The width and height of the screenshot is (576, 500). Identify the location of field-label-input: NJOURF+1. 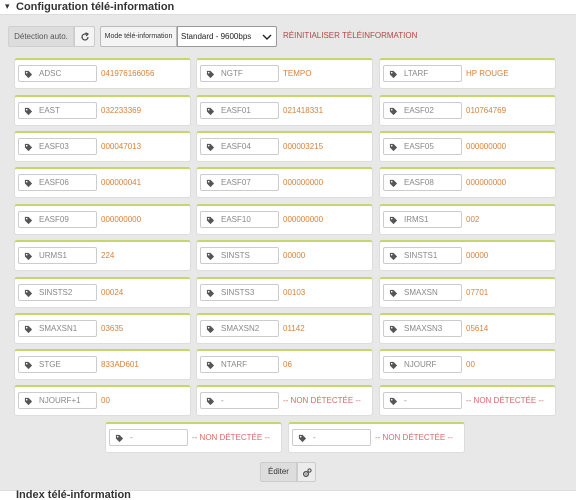
(57, 400).